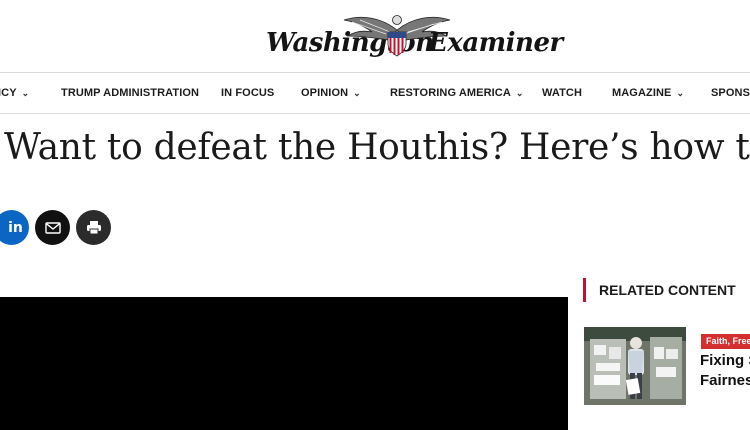  I want to click on nav-item-label: TRUMP ADMINISTRATION, so click(130, 93).